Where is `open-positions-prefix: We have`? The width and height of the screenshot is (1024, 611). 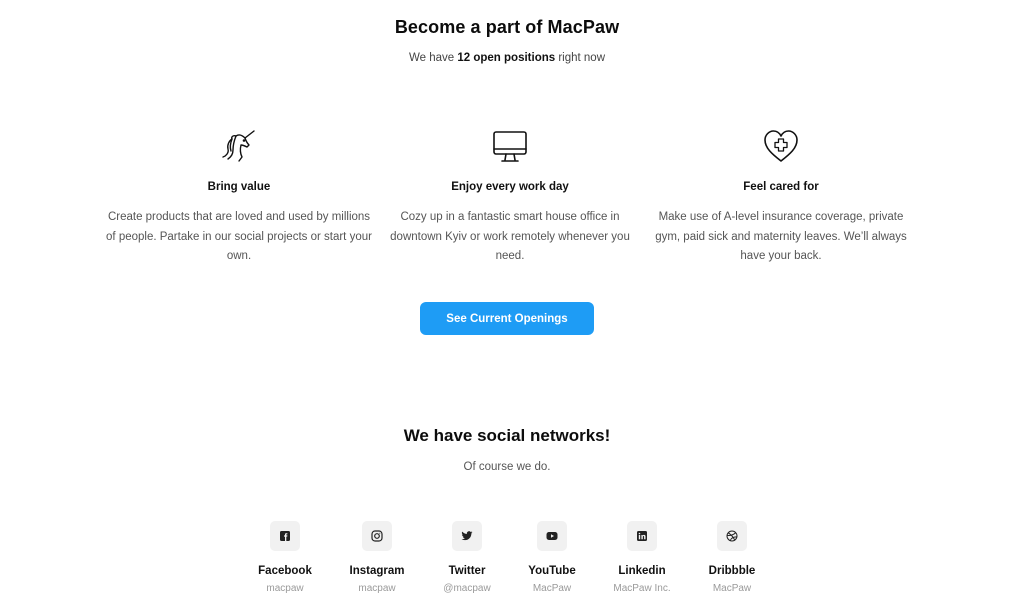
open-positions-prefix: We have is located at coordinates (433, 58).